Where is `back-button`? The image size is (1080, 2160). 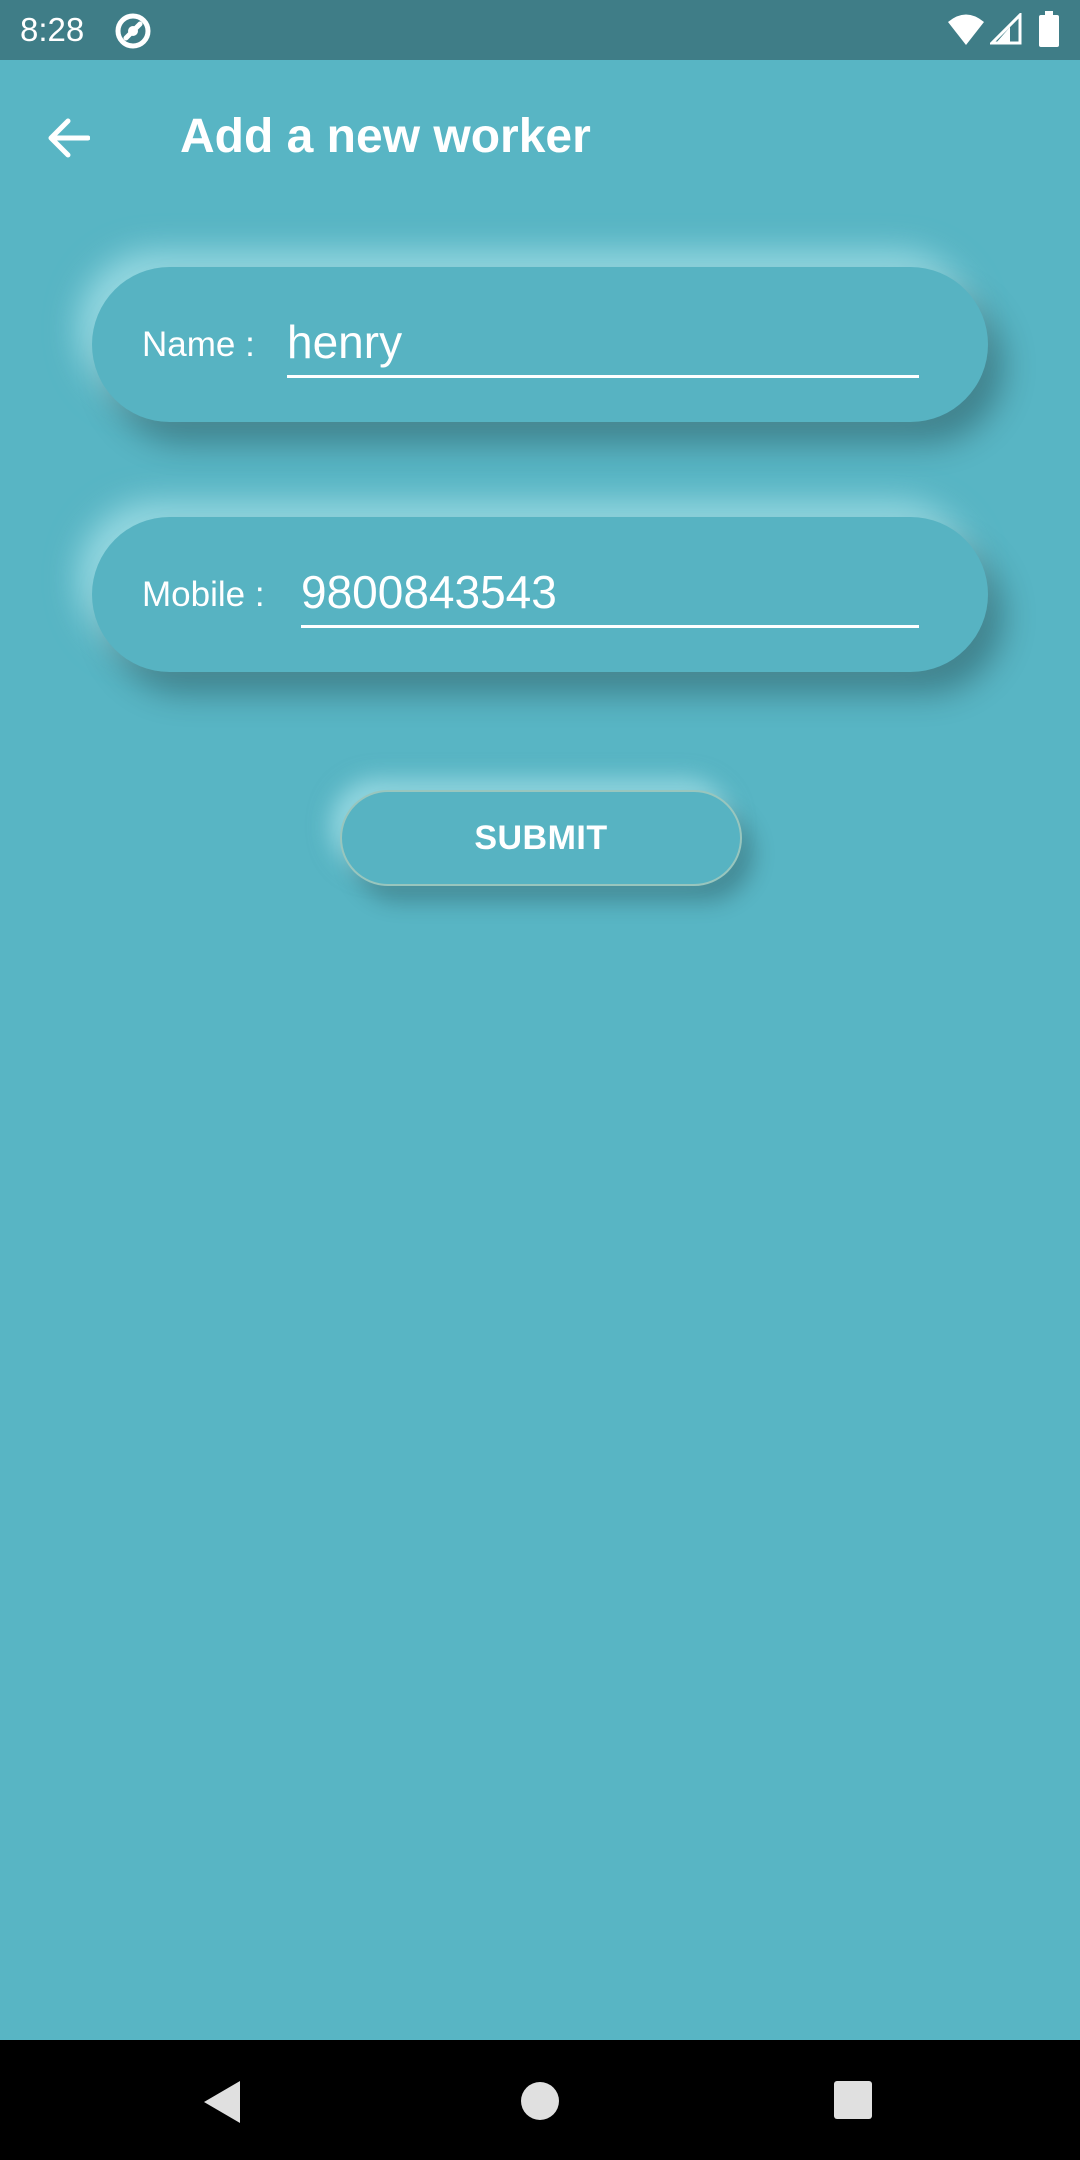 back-button is located at coordinates (68, 138).